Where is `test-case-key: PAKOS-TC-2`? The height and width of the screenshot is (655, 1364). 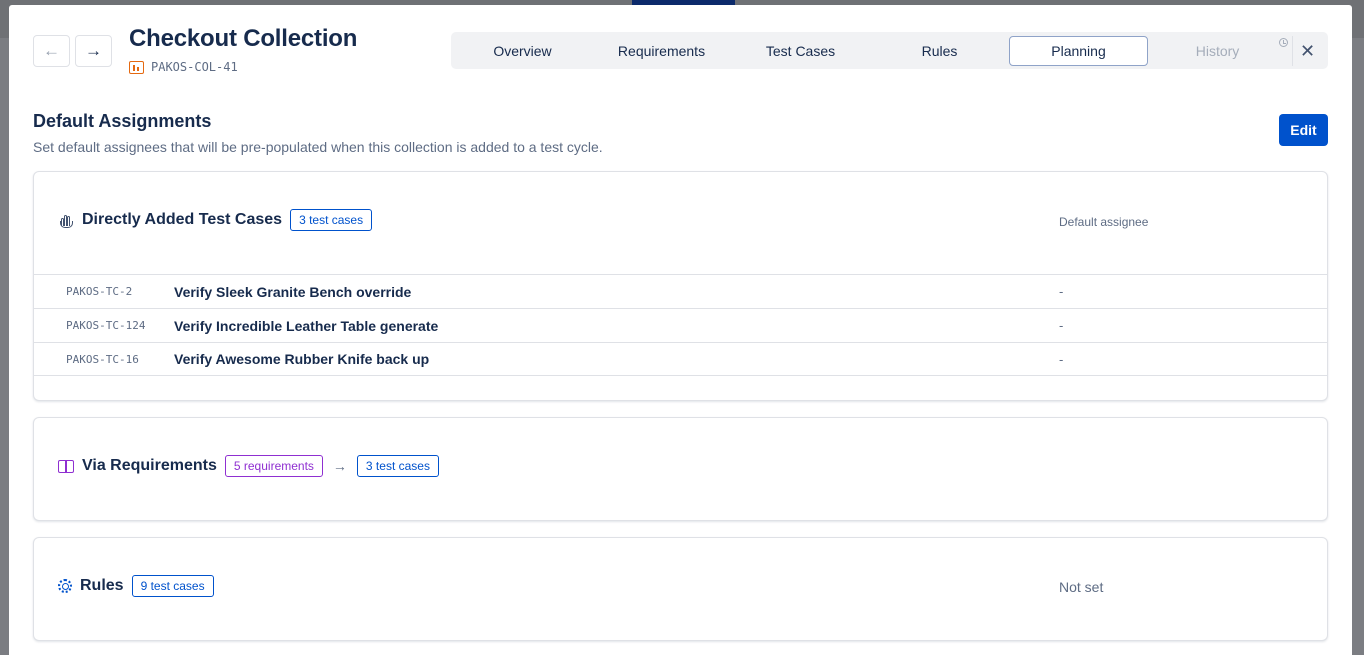
test-case-key: PAKOS-TC-2 is located at coordinates (99, 291).